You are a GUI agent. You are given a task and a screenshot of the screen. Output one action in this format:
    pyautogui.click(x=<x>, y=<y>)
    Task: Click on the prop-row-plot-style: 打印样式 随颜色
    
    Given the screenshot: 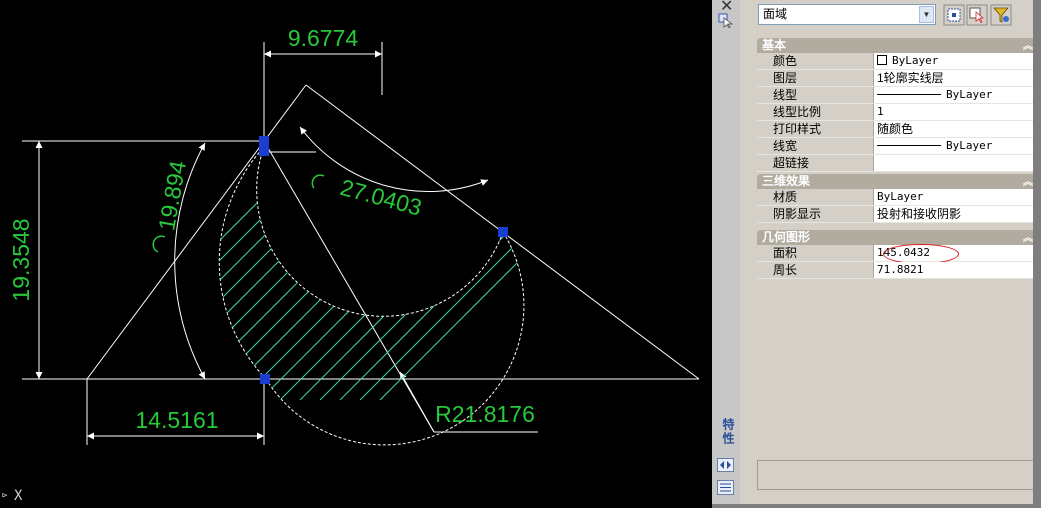 What is the action you would take?
    pyautogui.click(x=899, y=129)
    